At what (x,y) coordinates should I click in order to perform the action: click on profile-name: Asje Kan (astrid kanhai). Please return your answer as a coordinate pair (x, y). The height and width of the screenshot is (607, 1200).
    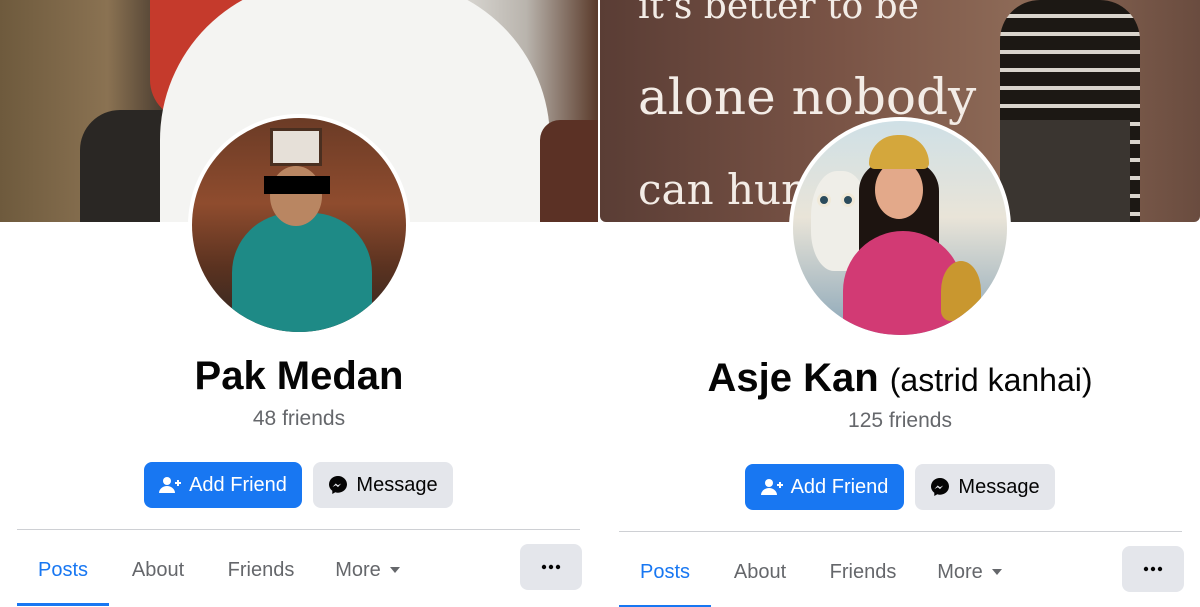
    Looking at the image, I should click on (900, 378).